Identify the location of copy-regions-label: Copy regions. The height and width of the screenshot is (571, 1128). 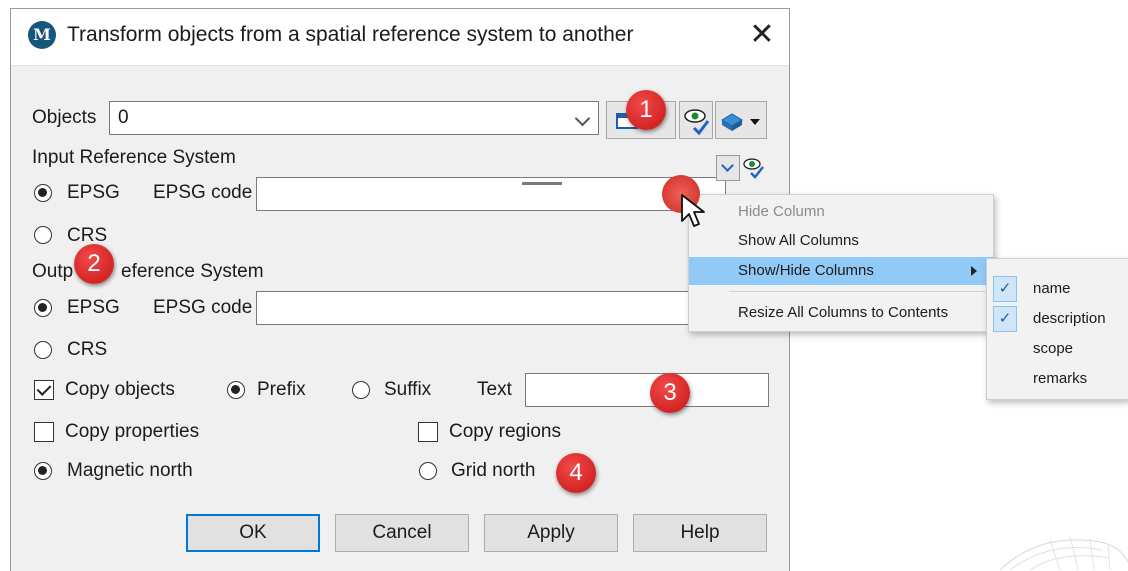
(505, 431).